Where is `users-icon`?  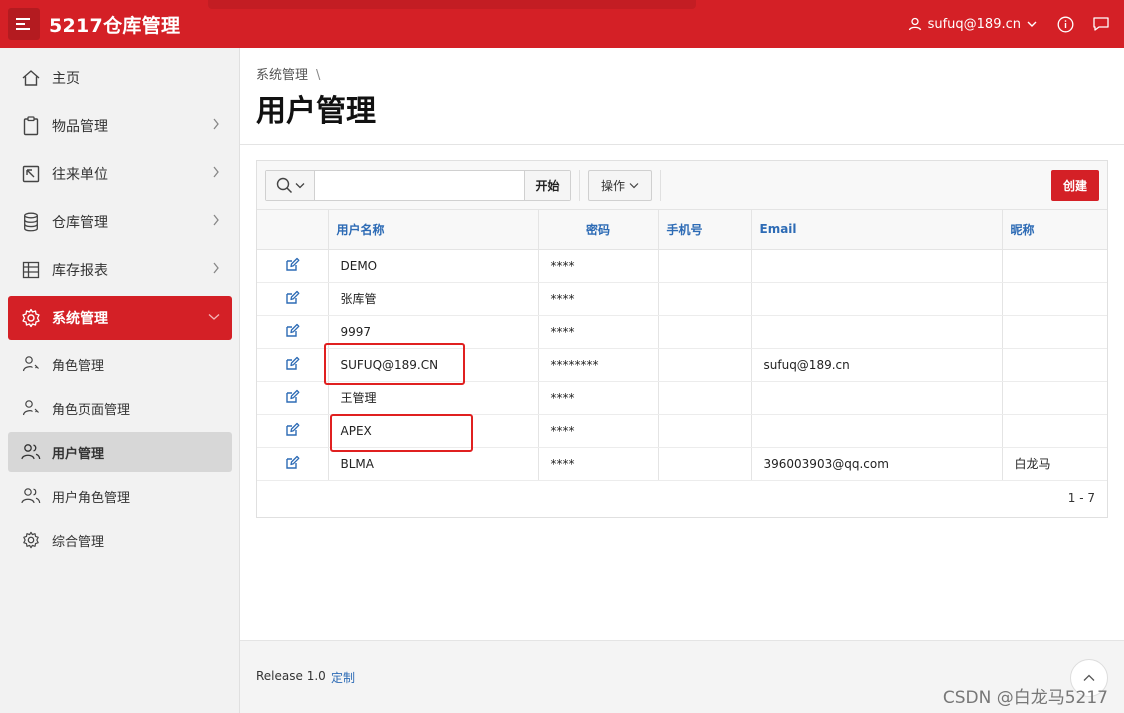 users-icon is located at coordinates (31, 452).